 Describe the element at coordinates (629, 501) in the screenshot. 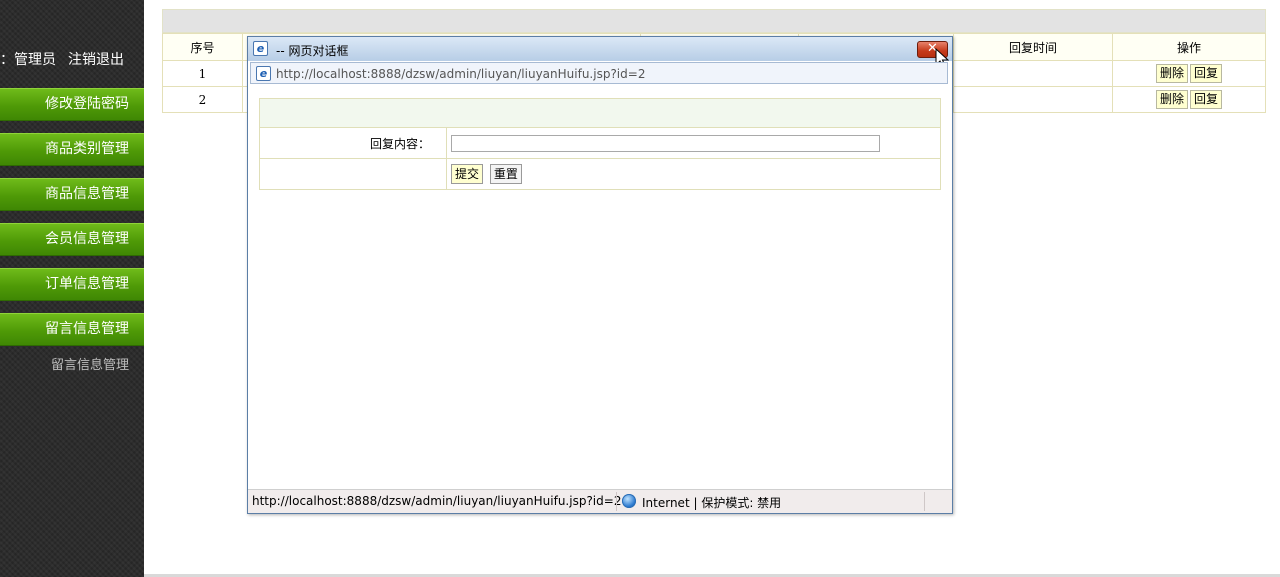

I see `globe-icon` at that location.